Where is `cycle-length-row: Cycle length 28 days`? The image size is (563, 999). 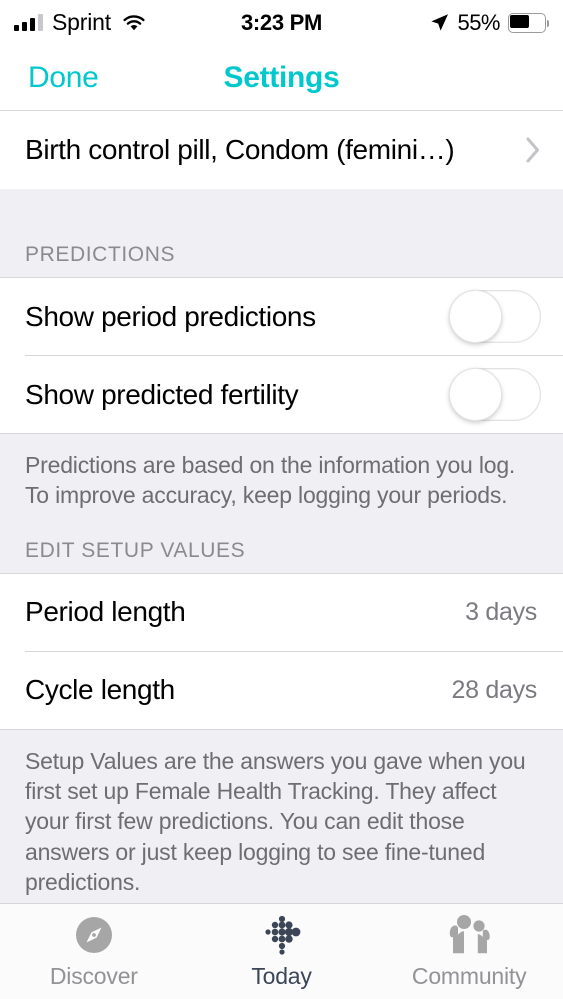 cycle-length-row: Cycle length 28 days is located at coordinates (281, 690).